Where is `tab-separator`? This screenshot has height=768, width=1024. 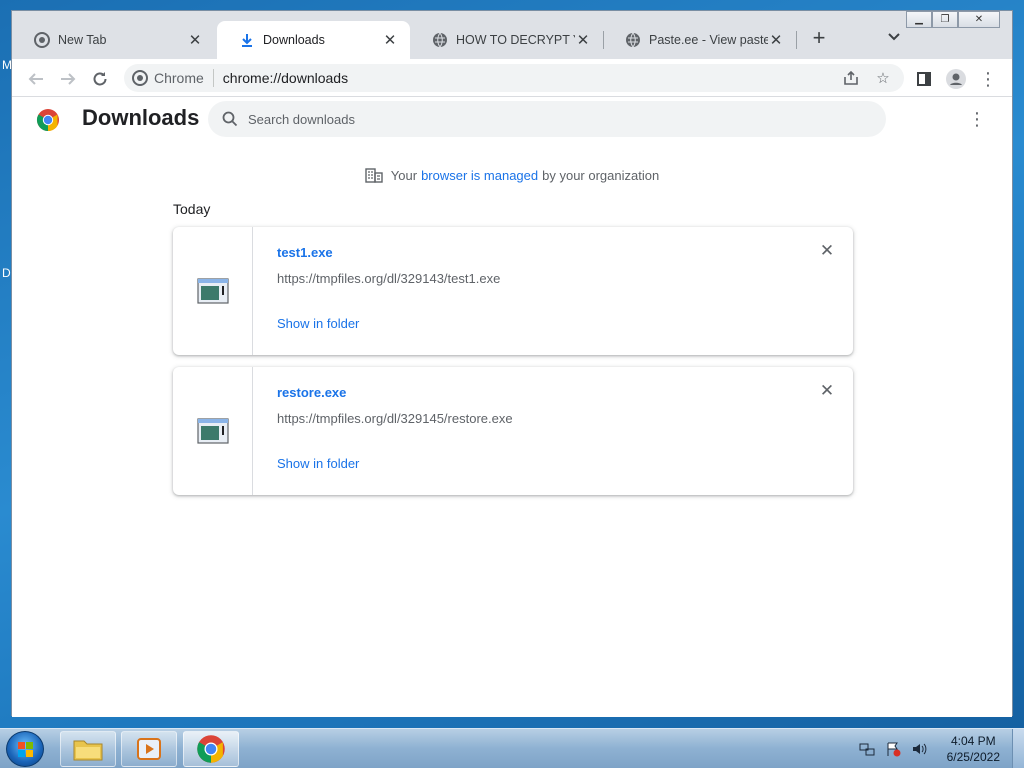 tab-separator is located at coordinates (796, 40).